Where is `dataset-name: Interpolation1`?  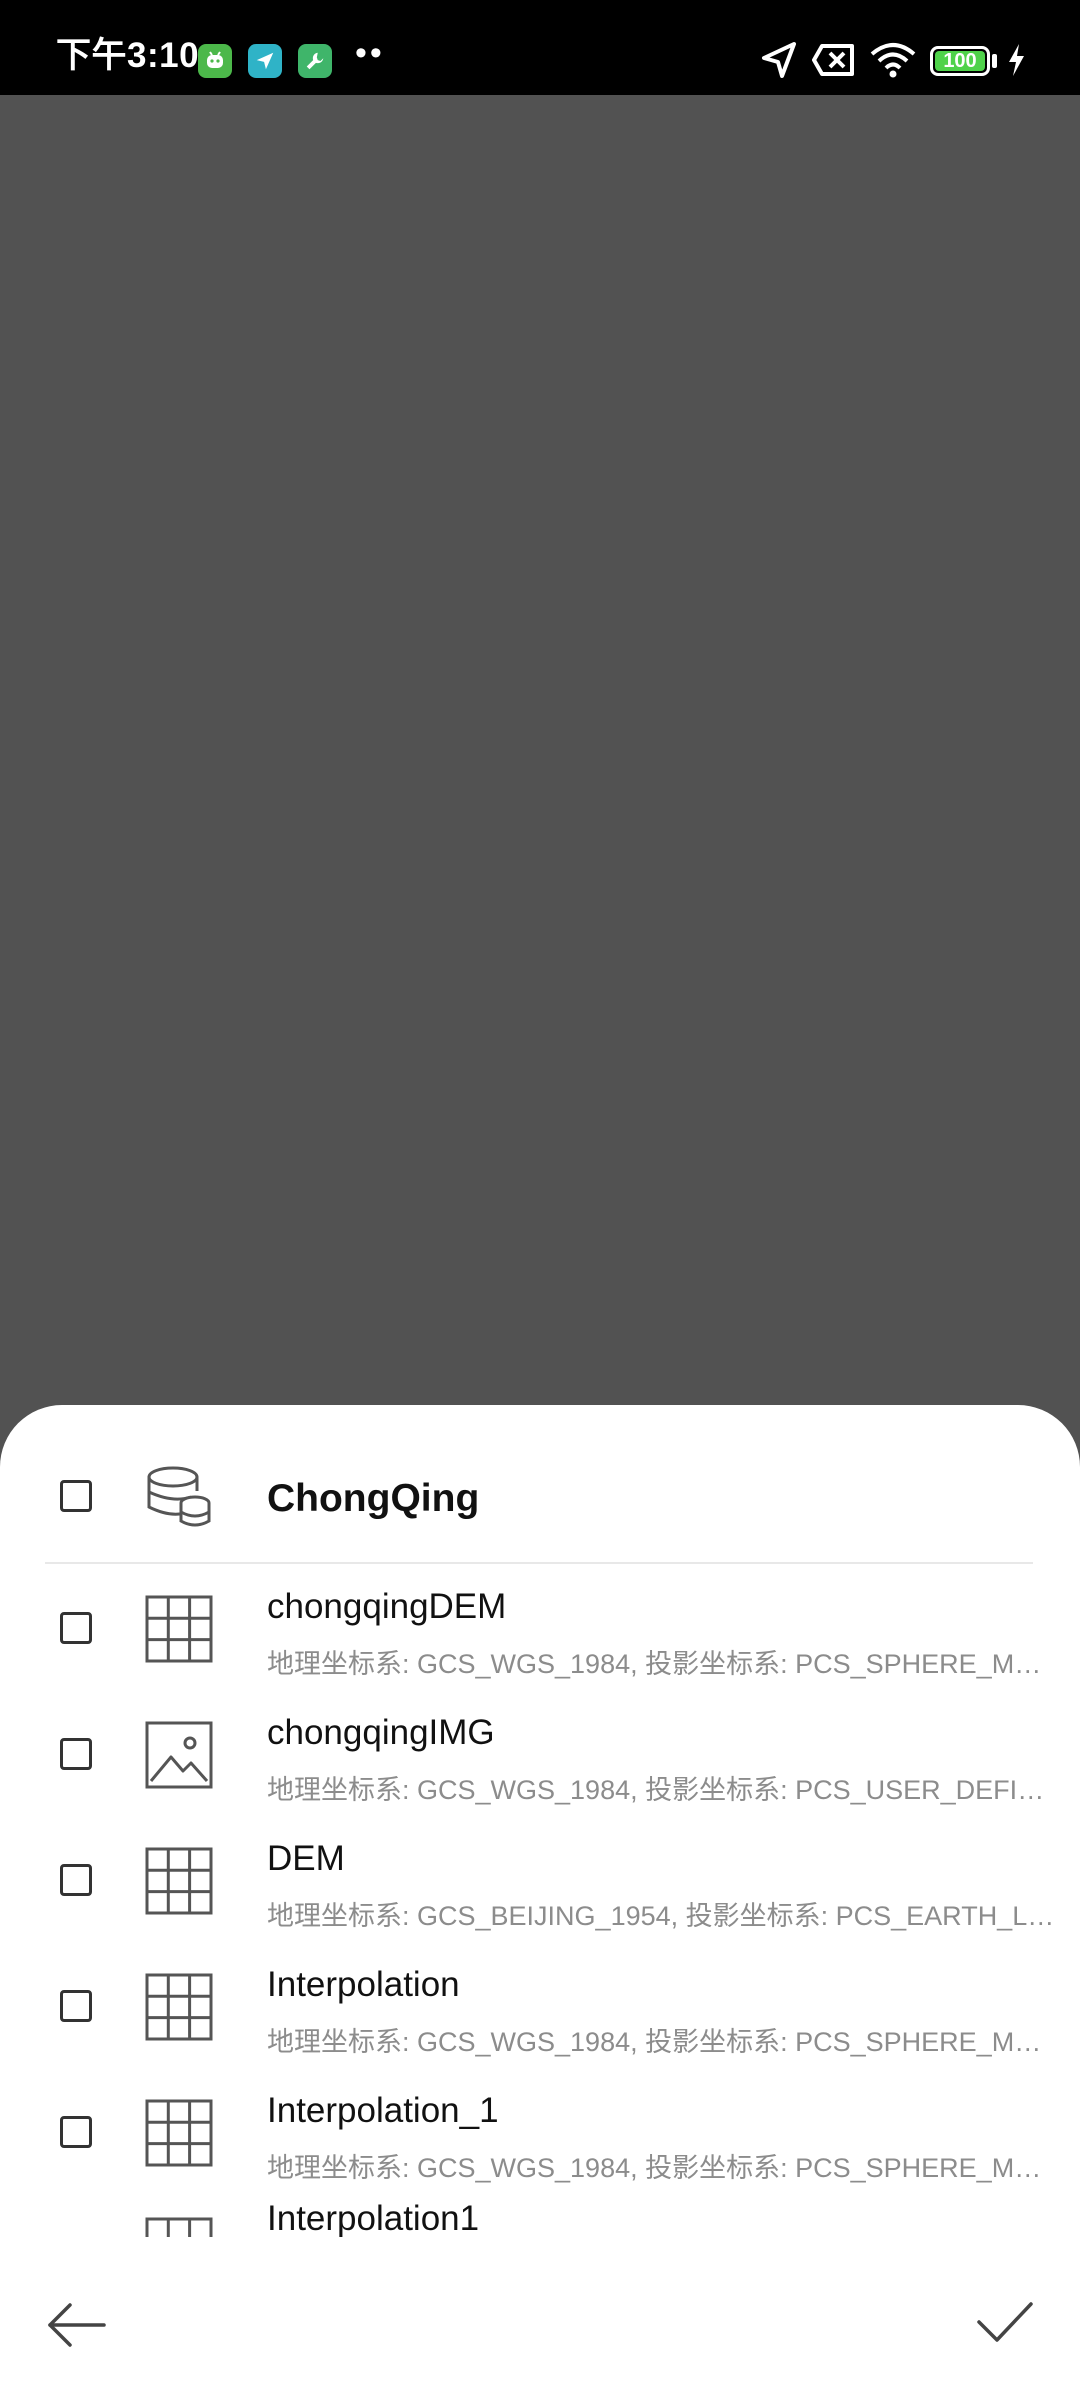
dataset-name: Interpolation1 is located at coordinates (373, 2218).